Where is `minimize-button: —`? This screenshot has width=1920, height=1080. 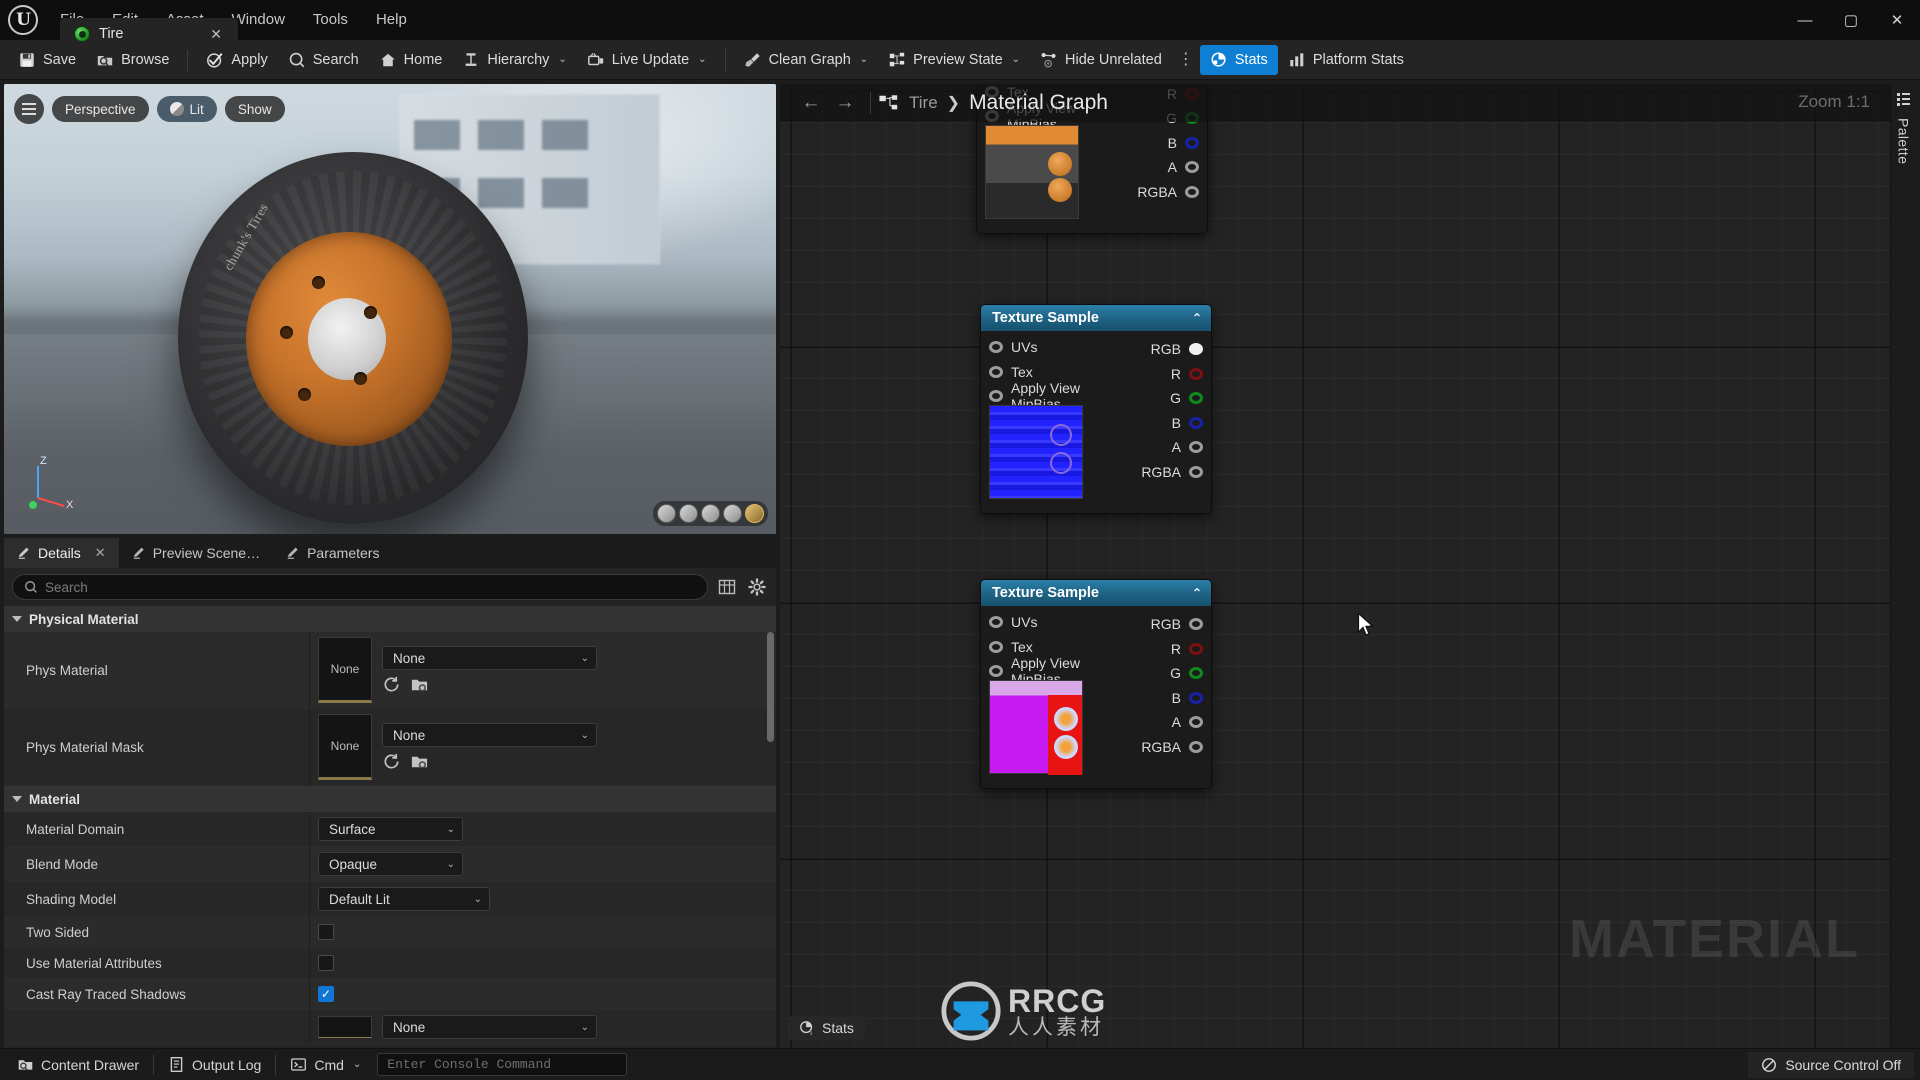
minimize-button: — is located at coordinates (1805, 20).